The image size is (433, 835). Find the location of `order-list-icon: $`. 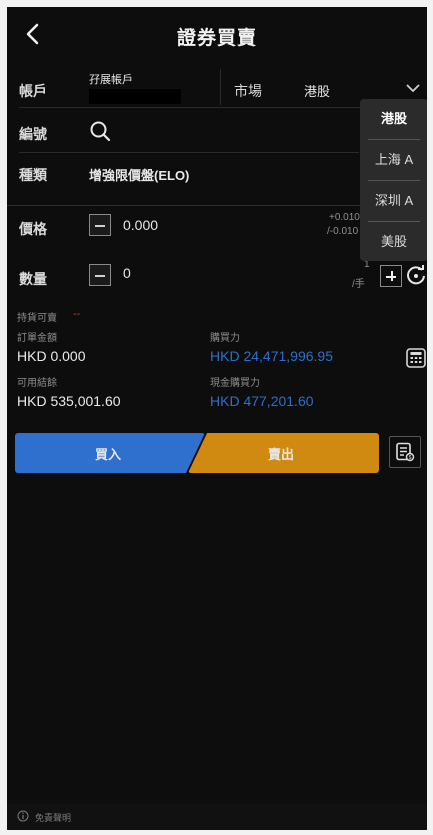

order-list-icon: $ is located at coordinates (405, 452).